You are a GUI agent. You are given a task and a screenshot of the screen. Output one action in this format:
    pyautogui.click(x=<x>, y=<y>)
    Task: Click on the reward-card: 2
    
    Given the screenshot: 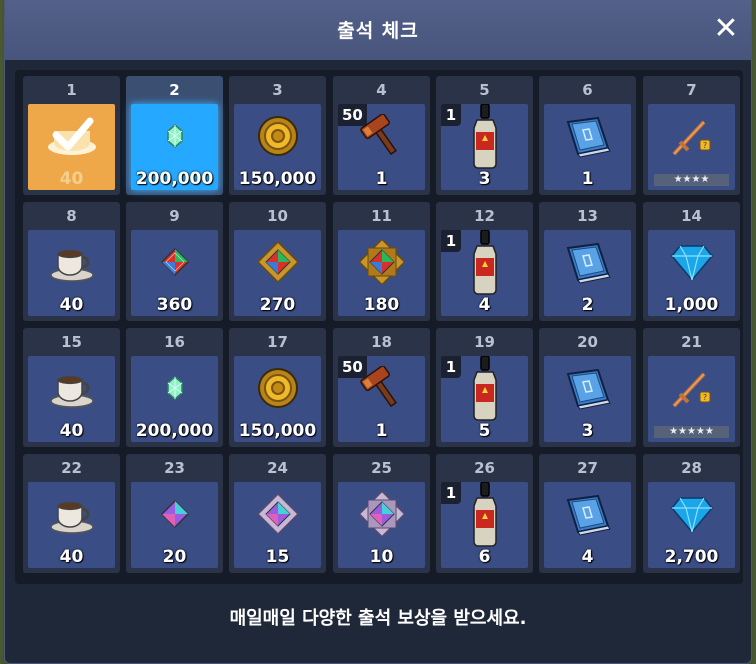 What is the action you would take?
    pyautogui.click(x=587, y=273)
    